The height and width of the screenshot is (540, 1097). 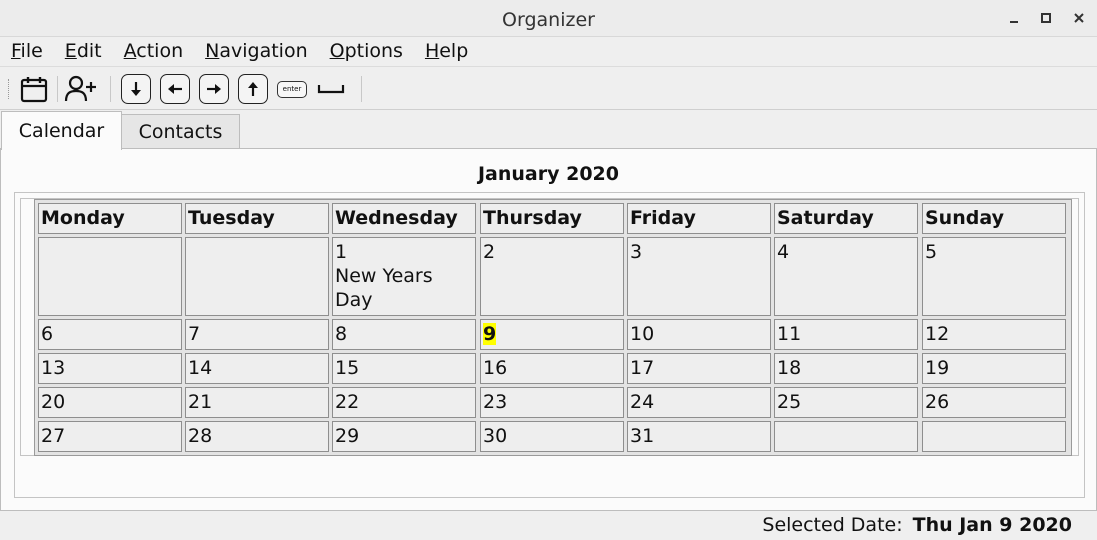 What do you see at coordinates (110, 436) in the screenshot?
I see `day-cell-27: 27` at bounding box center [110, 436].